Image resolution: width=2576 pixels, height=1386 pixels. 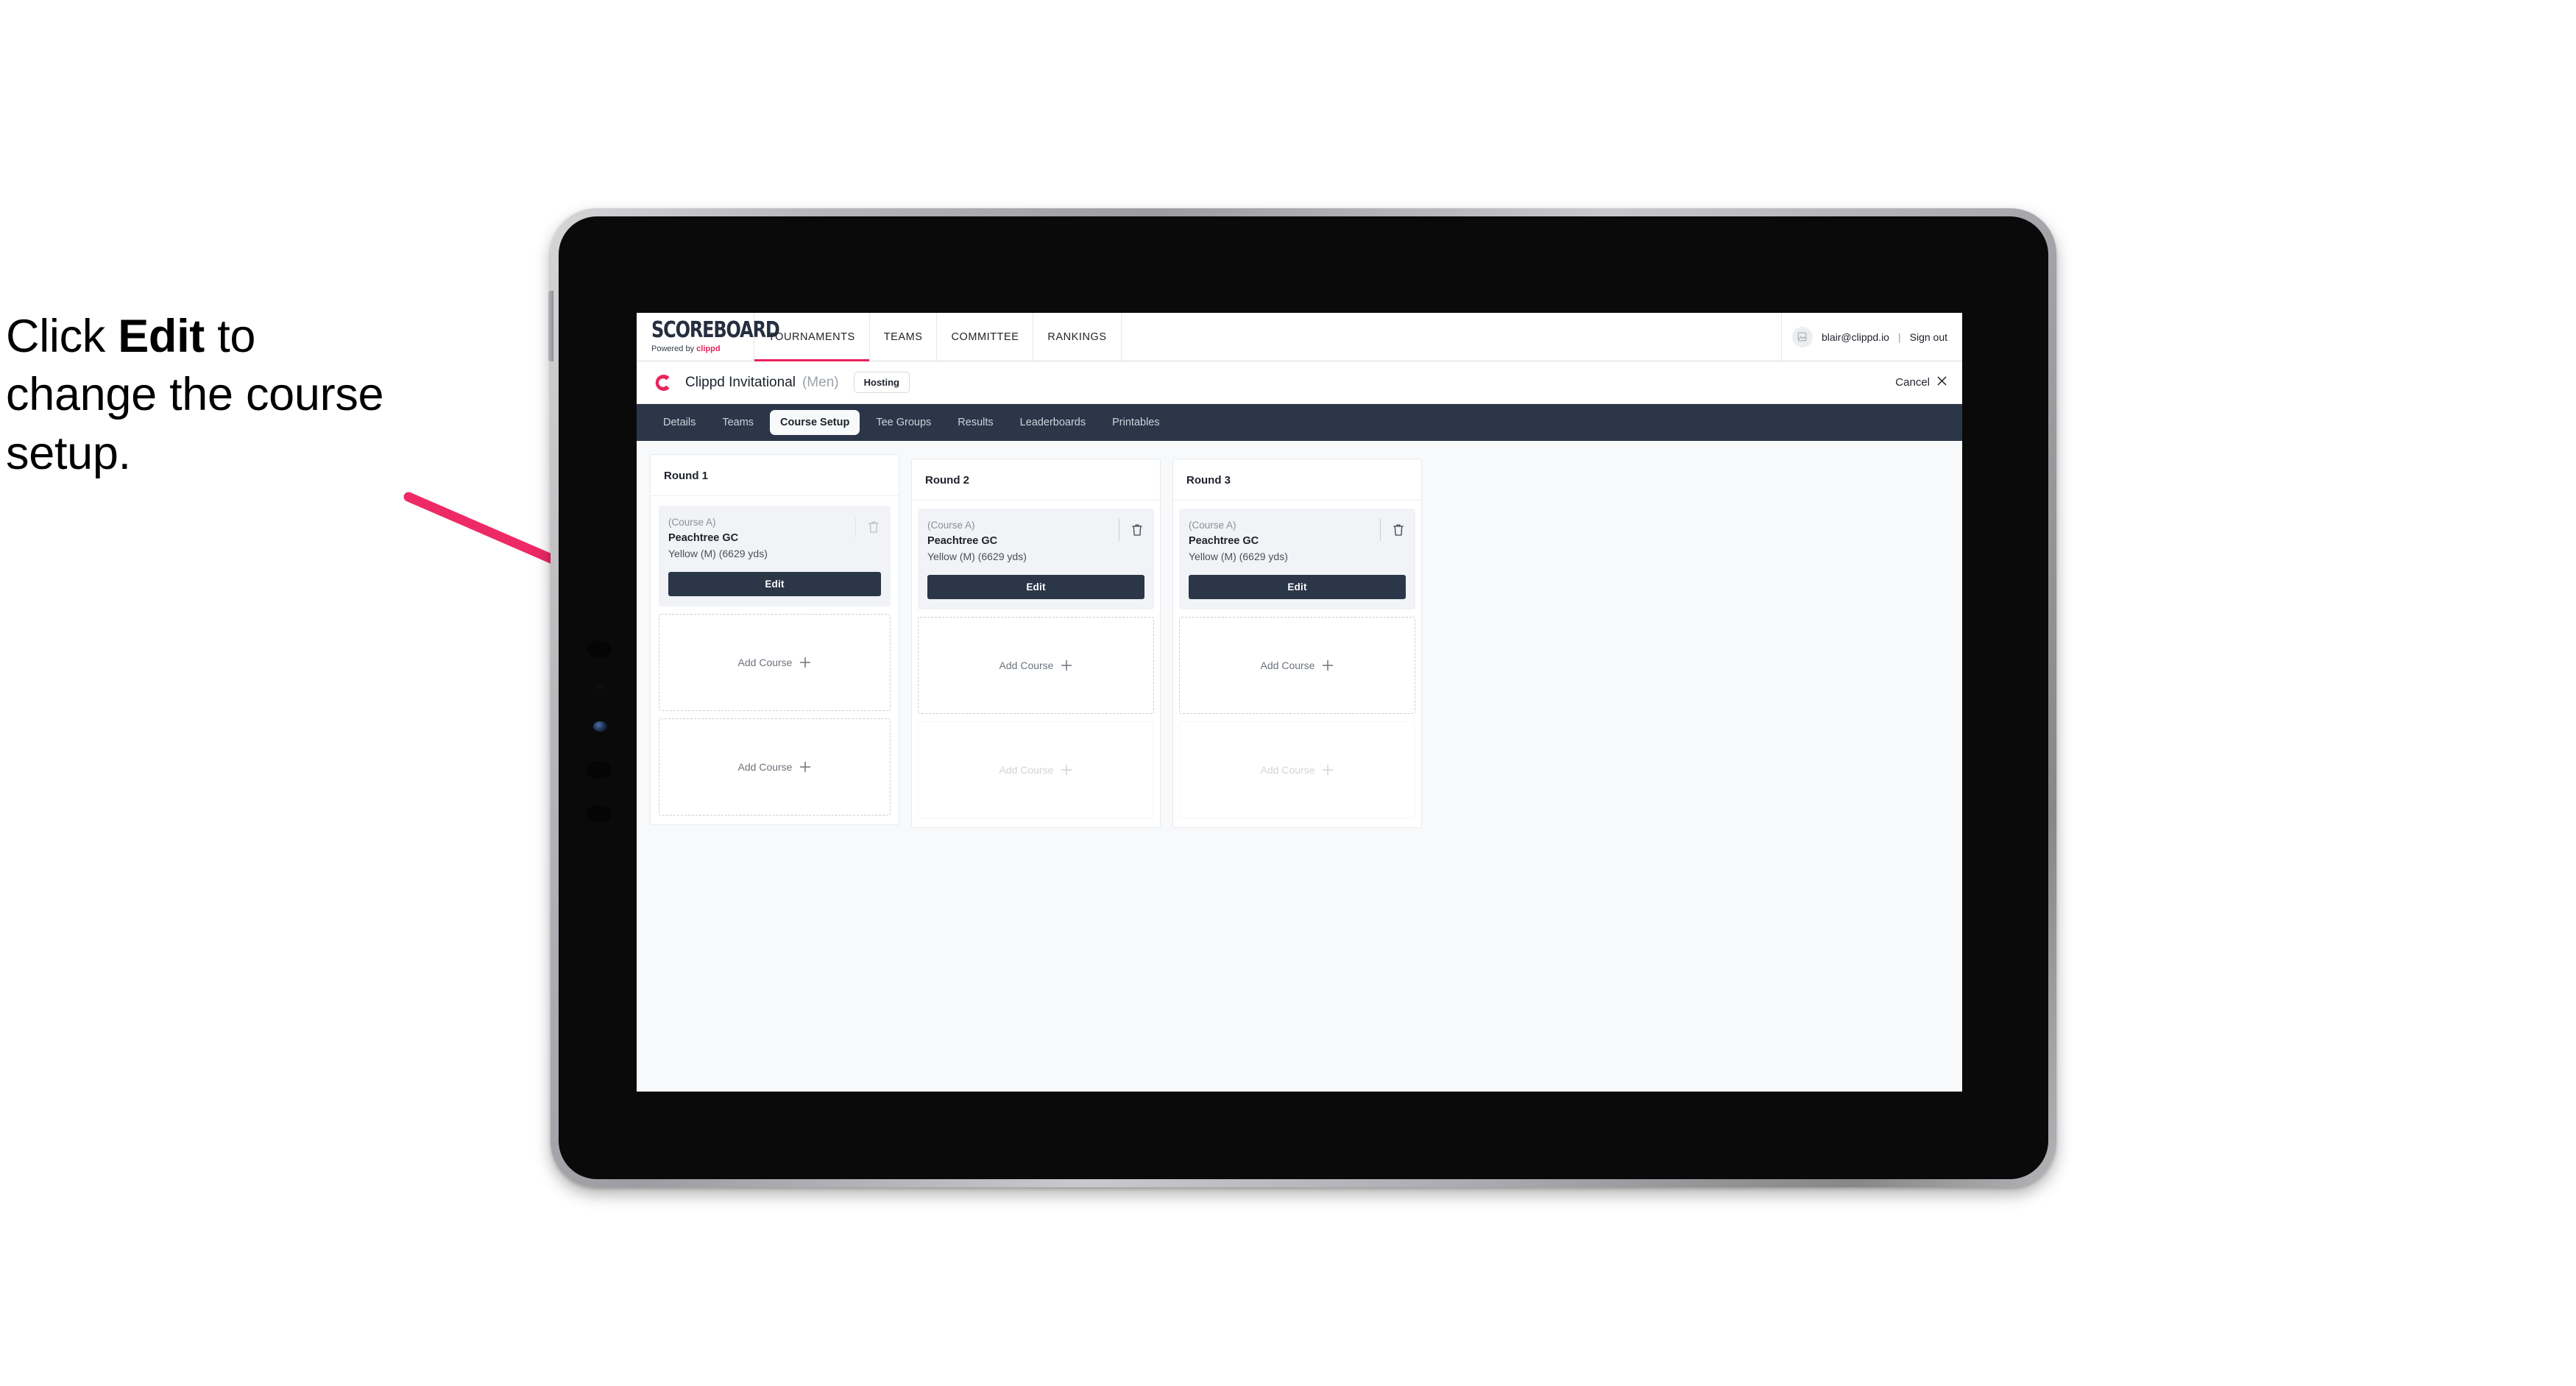 What do you see at coordinates (740, 382) in the screenshot?
I see `tournament-name: Clippd Invitational` at bounding box center [740, 382].